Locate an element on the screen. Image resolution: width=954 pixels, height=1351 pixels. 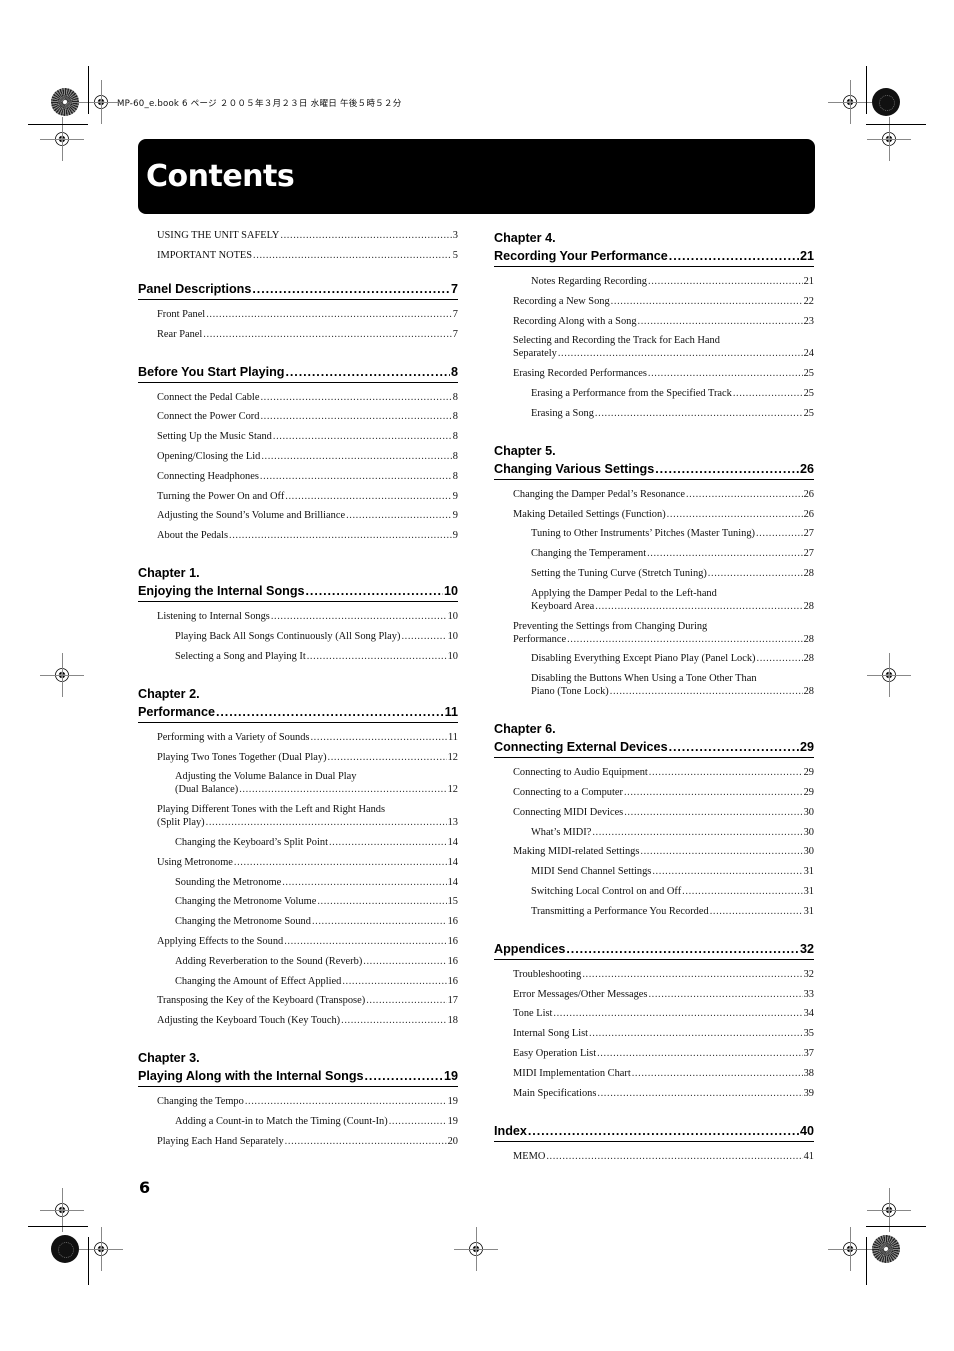
toc-page-number: 28 is located at coordinates (808, 639).